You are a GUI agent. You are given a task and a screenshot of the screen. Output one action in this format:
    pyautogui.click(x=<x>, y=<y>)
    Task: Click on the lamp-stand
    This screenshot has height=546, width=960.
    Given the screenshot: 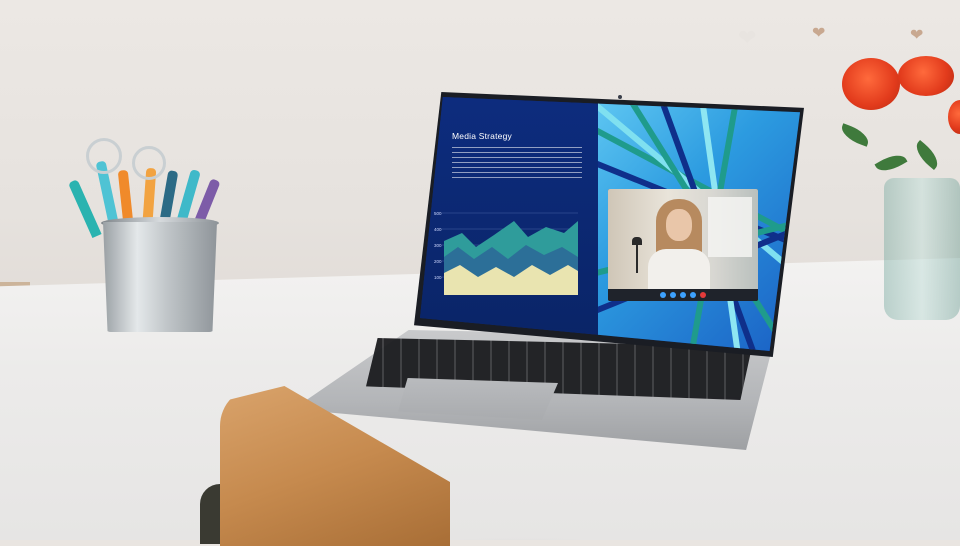 What is the action you would take?
    pyautogui.click(x=637, y=259)
    